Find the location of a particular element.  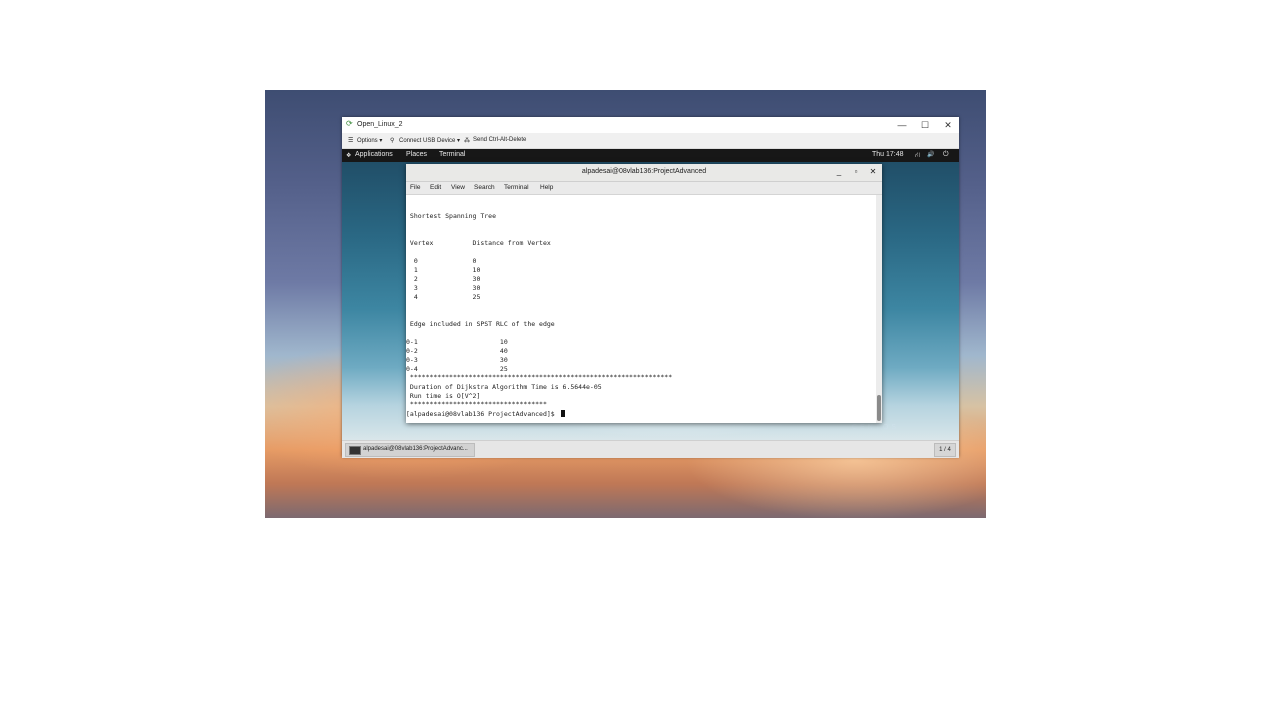

output-vertex-row: 4 25 is located at coordinates (443, 297).